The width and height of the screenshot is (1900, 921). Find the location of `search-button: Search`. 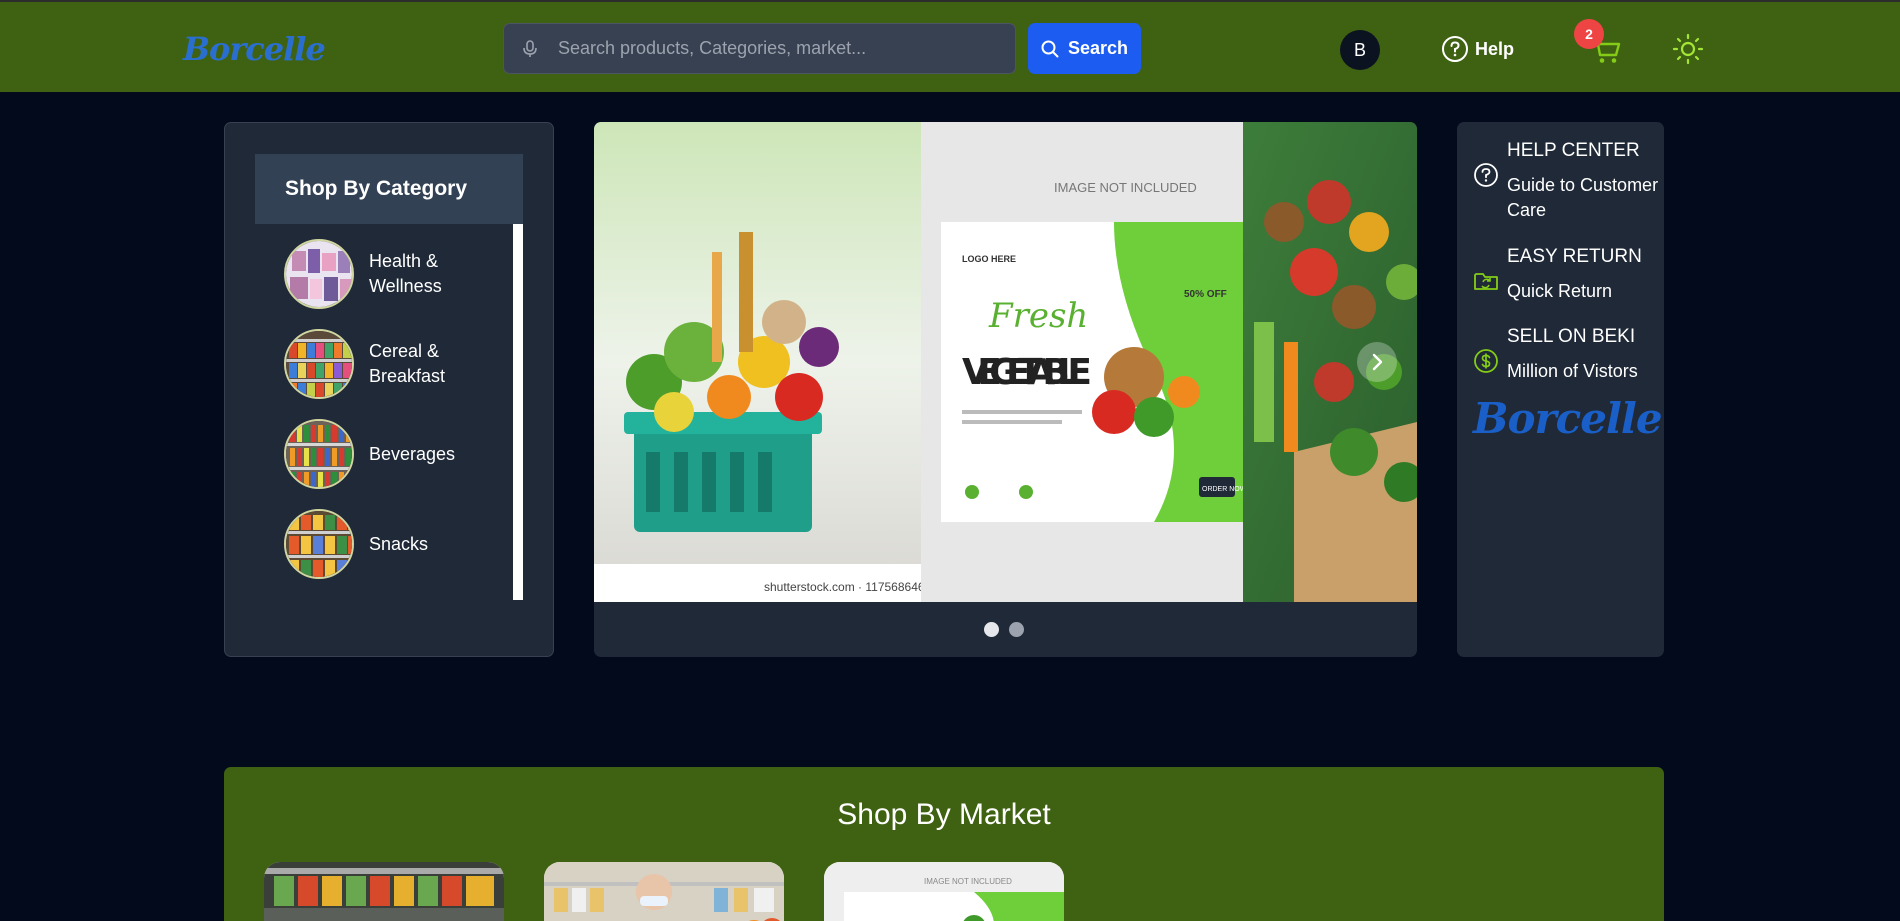

search-button: Search is located at coordinates (1084, 48).